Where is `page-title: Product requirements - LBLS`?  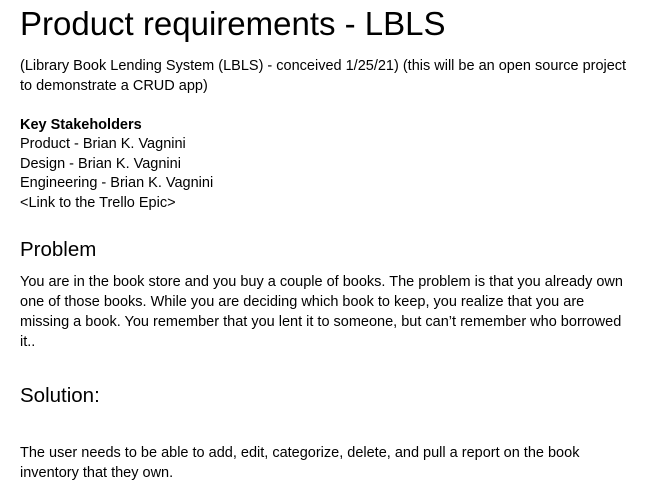 page-title: Product requirements - LBLS is located at coordinates (233, 23).